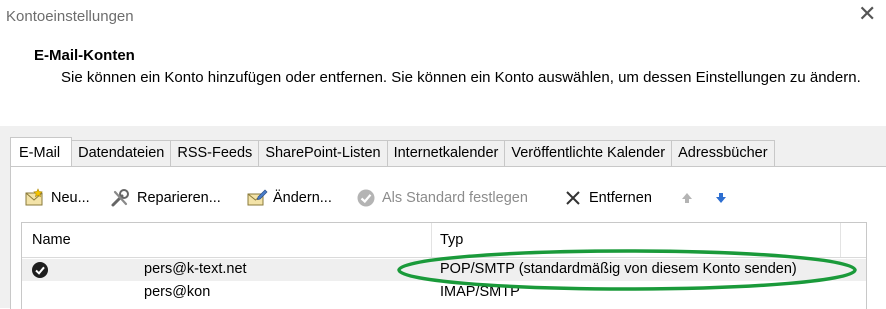 This screenshot has height=309, width=886. Describe the element at coordinates (723, 153) in the screenshot. I see `tab-address-books: Adressbücher` at that location.